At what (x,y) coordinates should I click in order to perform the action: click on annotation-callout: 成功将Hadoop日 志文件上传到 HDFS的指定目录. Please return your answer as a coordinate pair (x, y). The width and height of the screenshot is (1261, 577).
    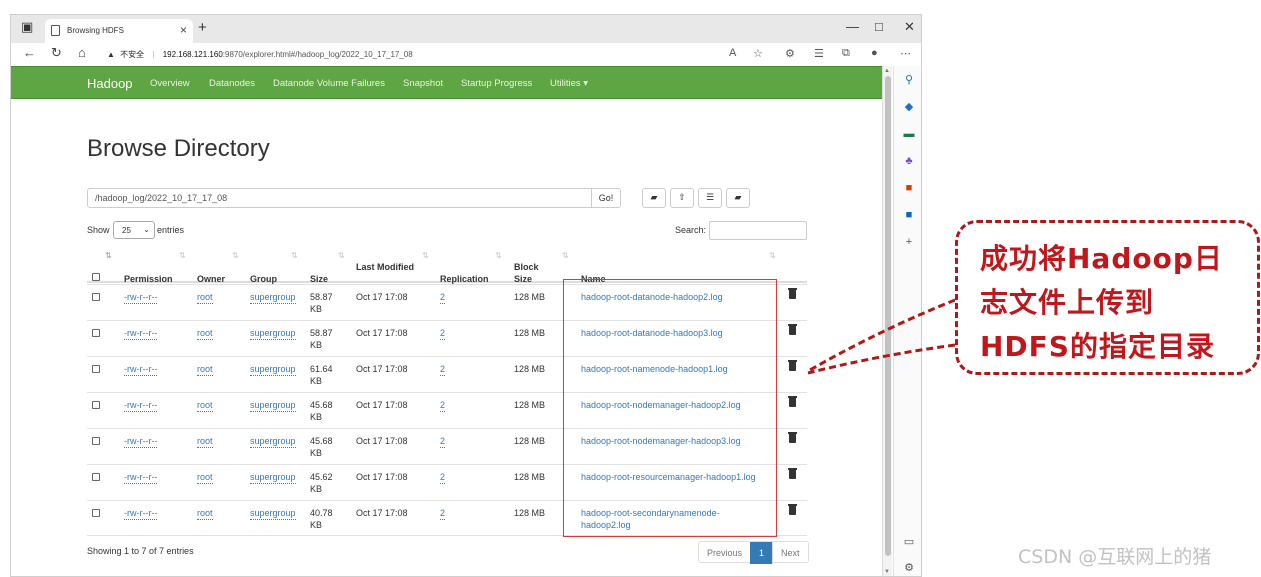
    Looking at the image, I should click on (1107, 297).